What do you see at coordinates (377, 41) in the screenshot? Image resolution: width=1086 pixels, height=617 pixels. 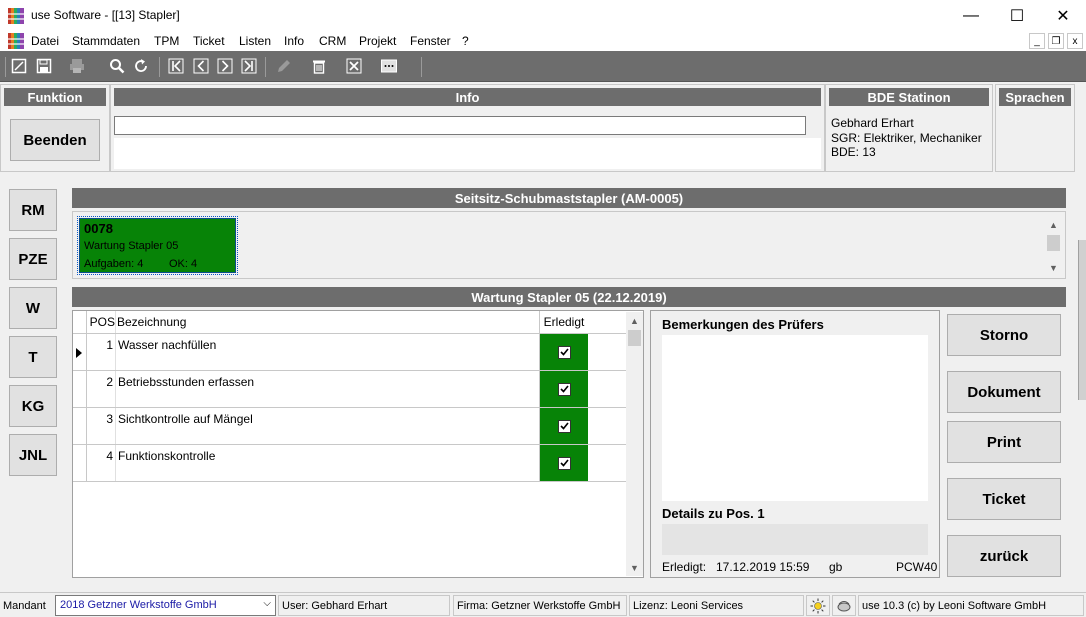 I see `menu-projekt: Projekt` at bounding box center [377, 41].